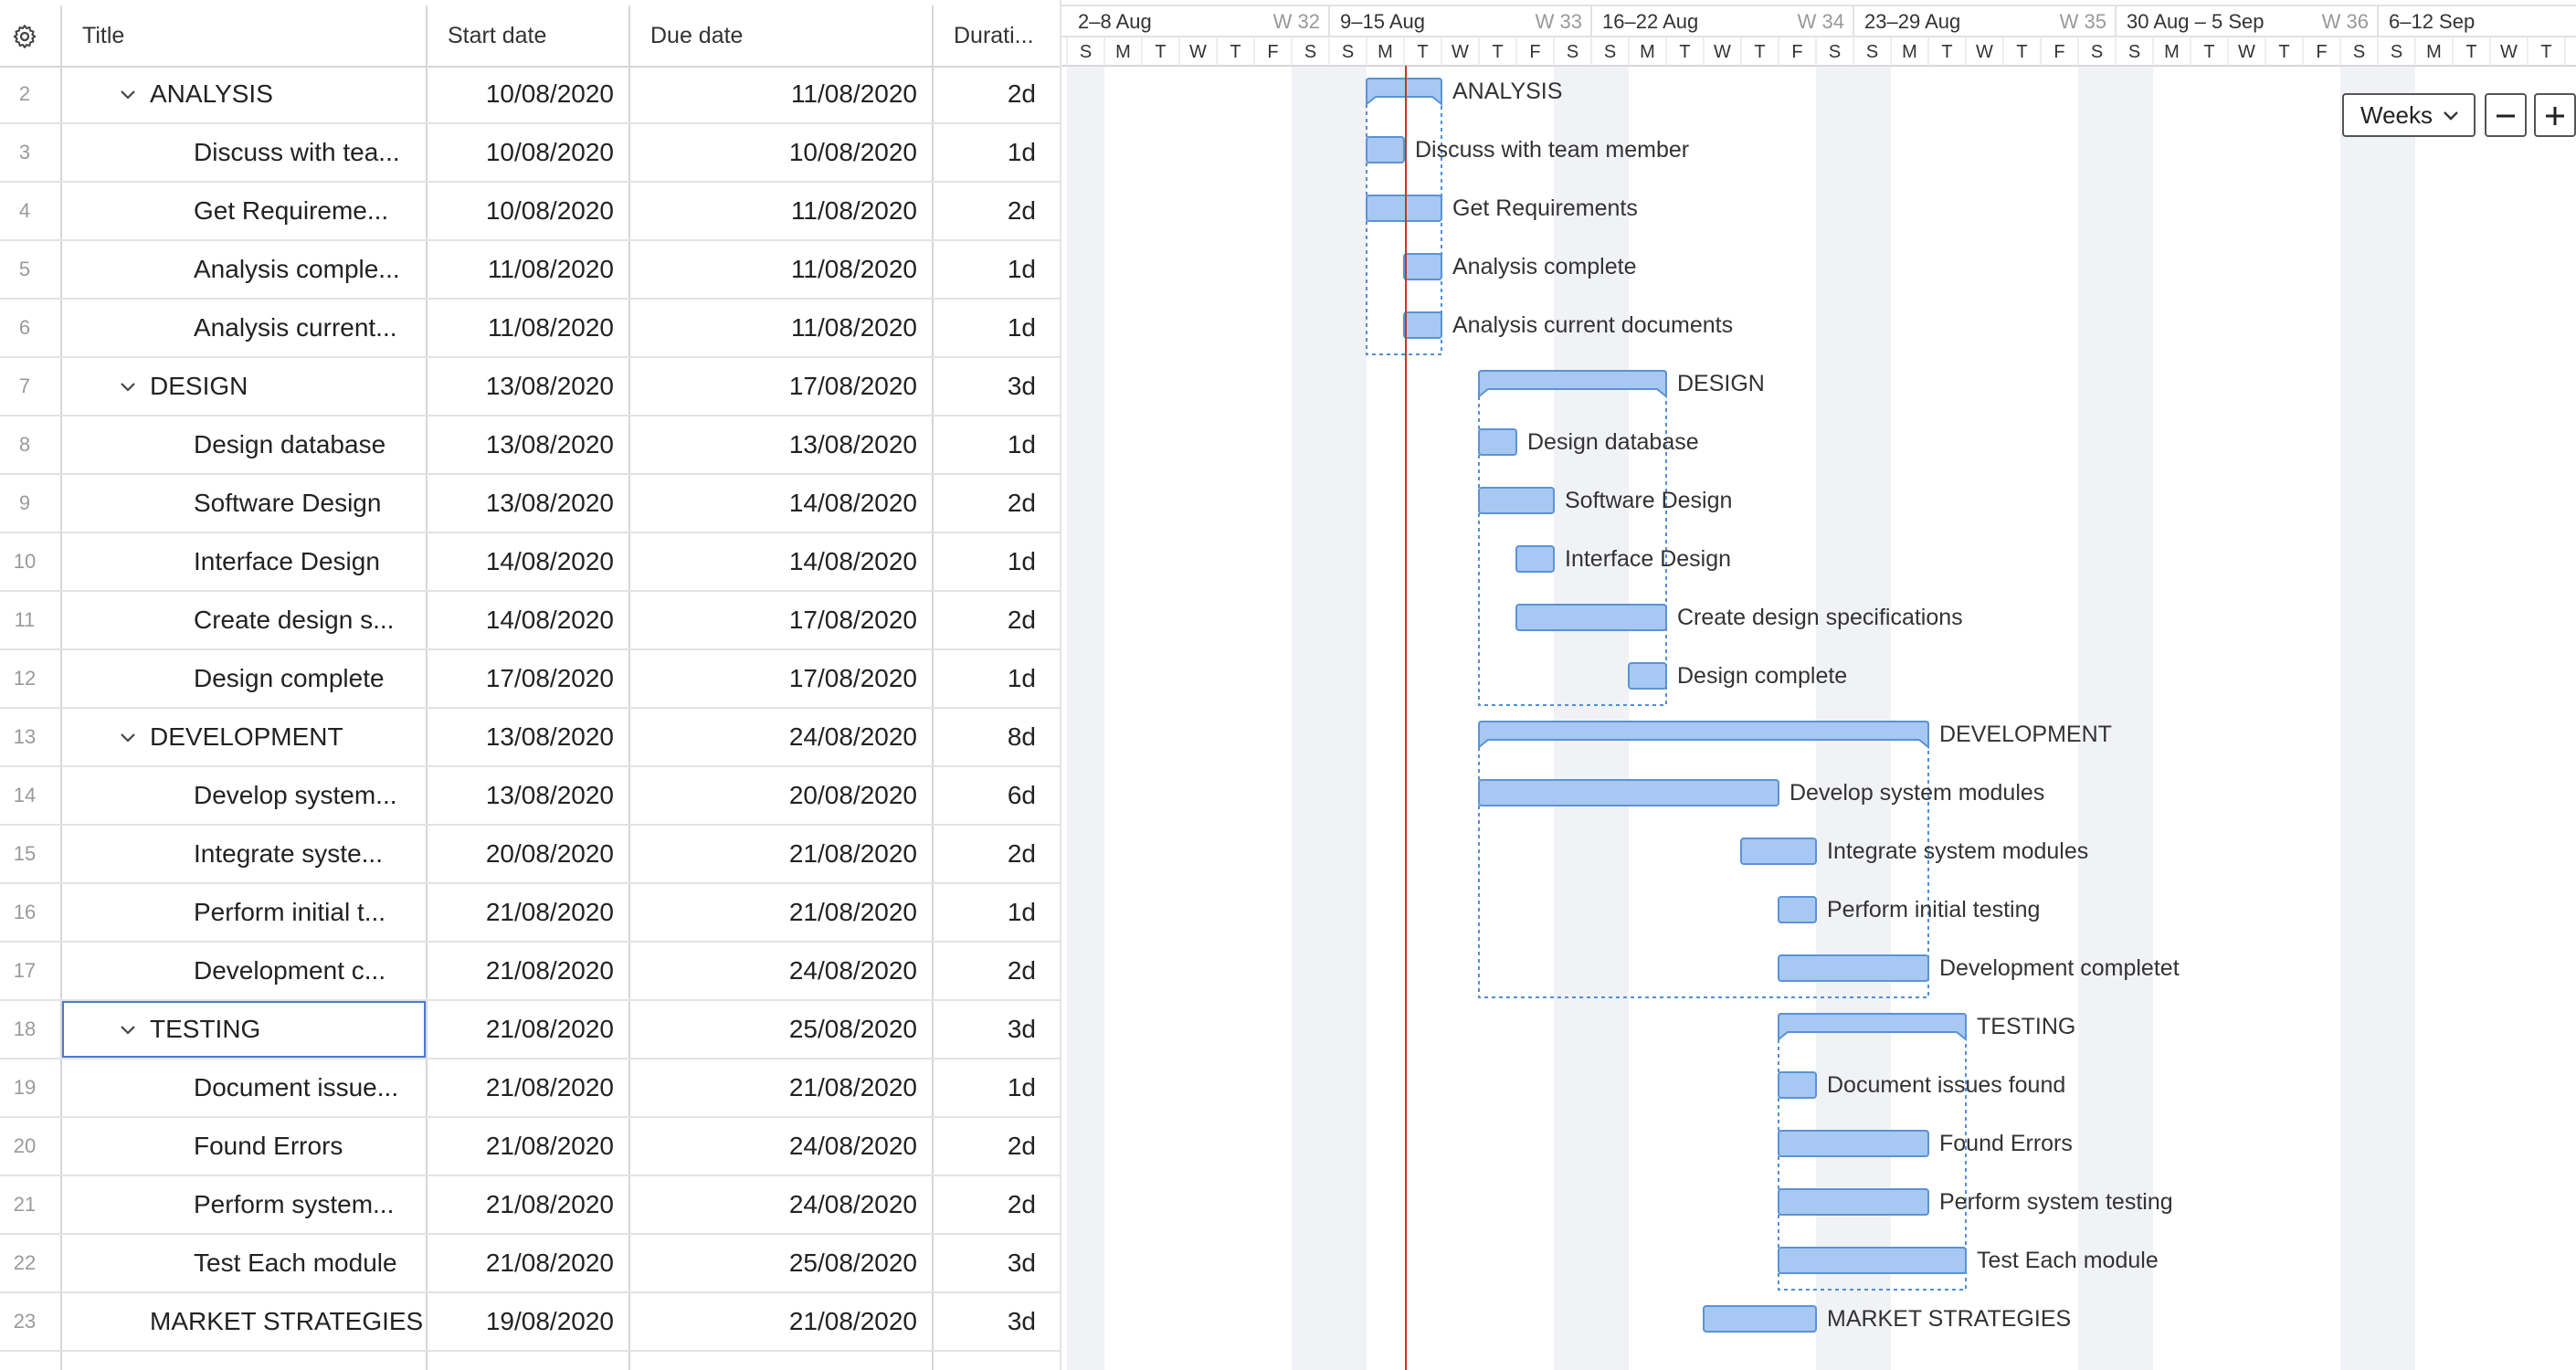 Image resolution: width=2576 pixels, height=1370 pixels. I want to click on task-row: 22 Test Each module 21/08/2020 25/08/2020 3d, so click(530, 1264).